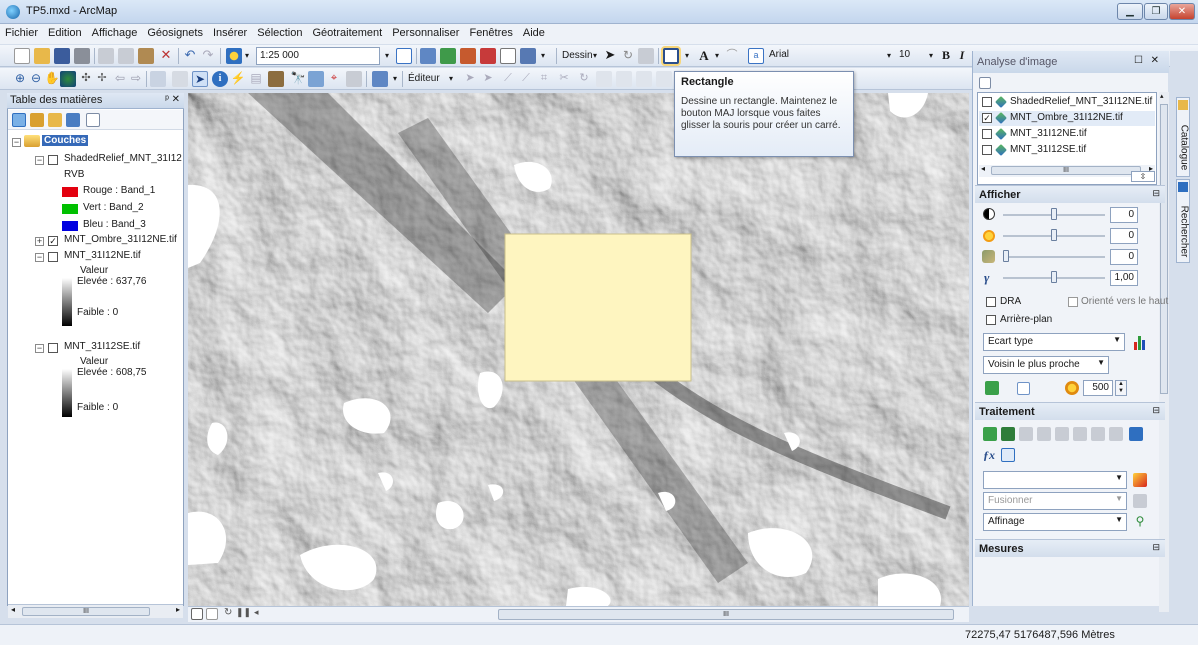  Describe the element at coordinates (93, 120) in the screenshot. I see `toc-options-icon` at that location.